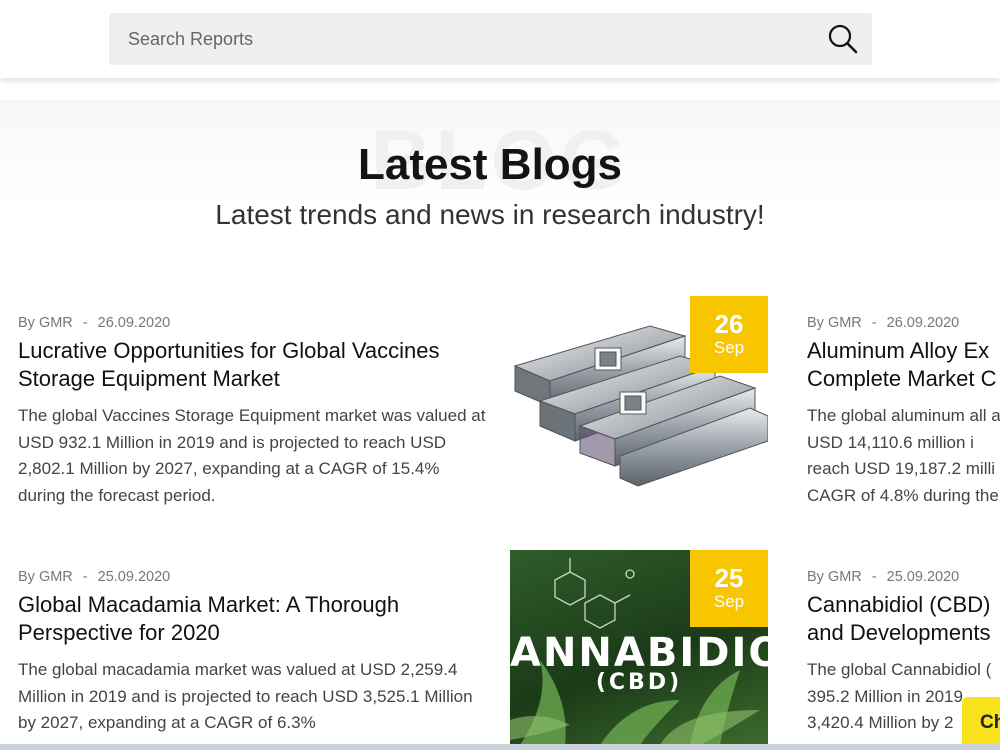  What do you see at coordinates (639, 393) in the screenshot?
I see `blog-thumbnail-aluminum: 26 Sep` at bounding box center [639, 393].